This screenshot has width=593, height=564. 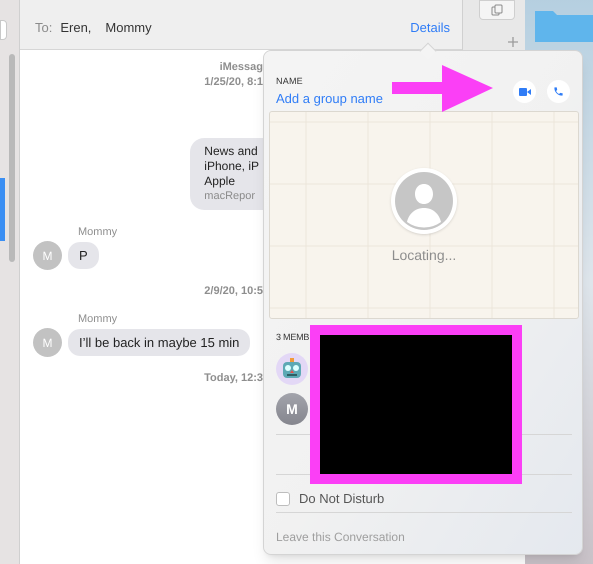 I want to click on phone-call-button, so click(x=558, y=91).